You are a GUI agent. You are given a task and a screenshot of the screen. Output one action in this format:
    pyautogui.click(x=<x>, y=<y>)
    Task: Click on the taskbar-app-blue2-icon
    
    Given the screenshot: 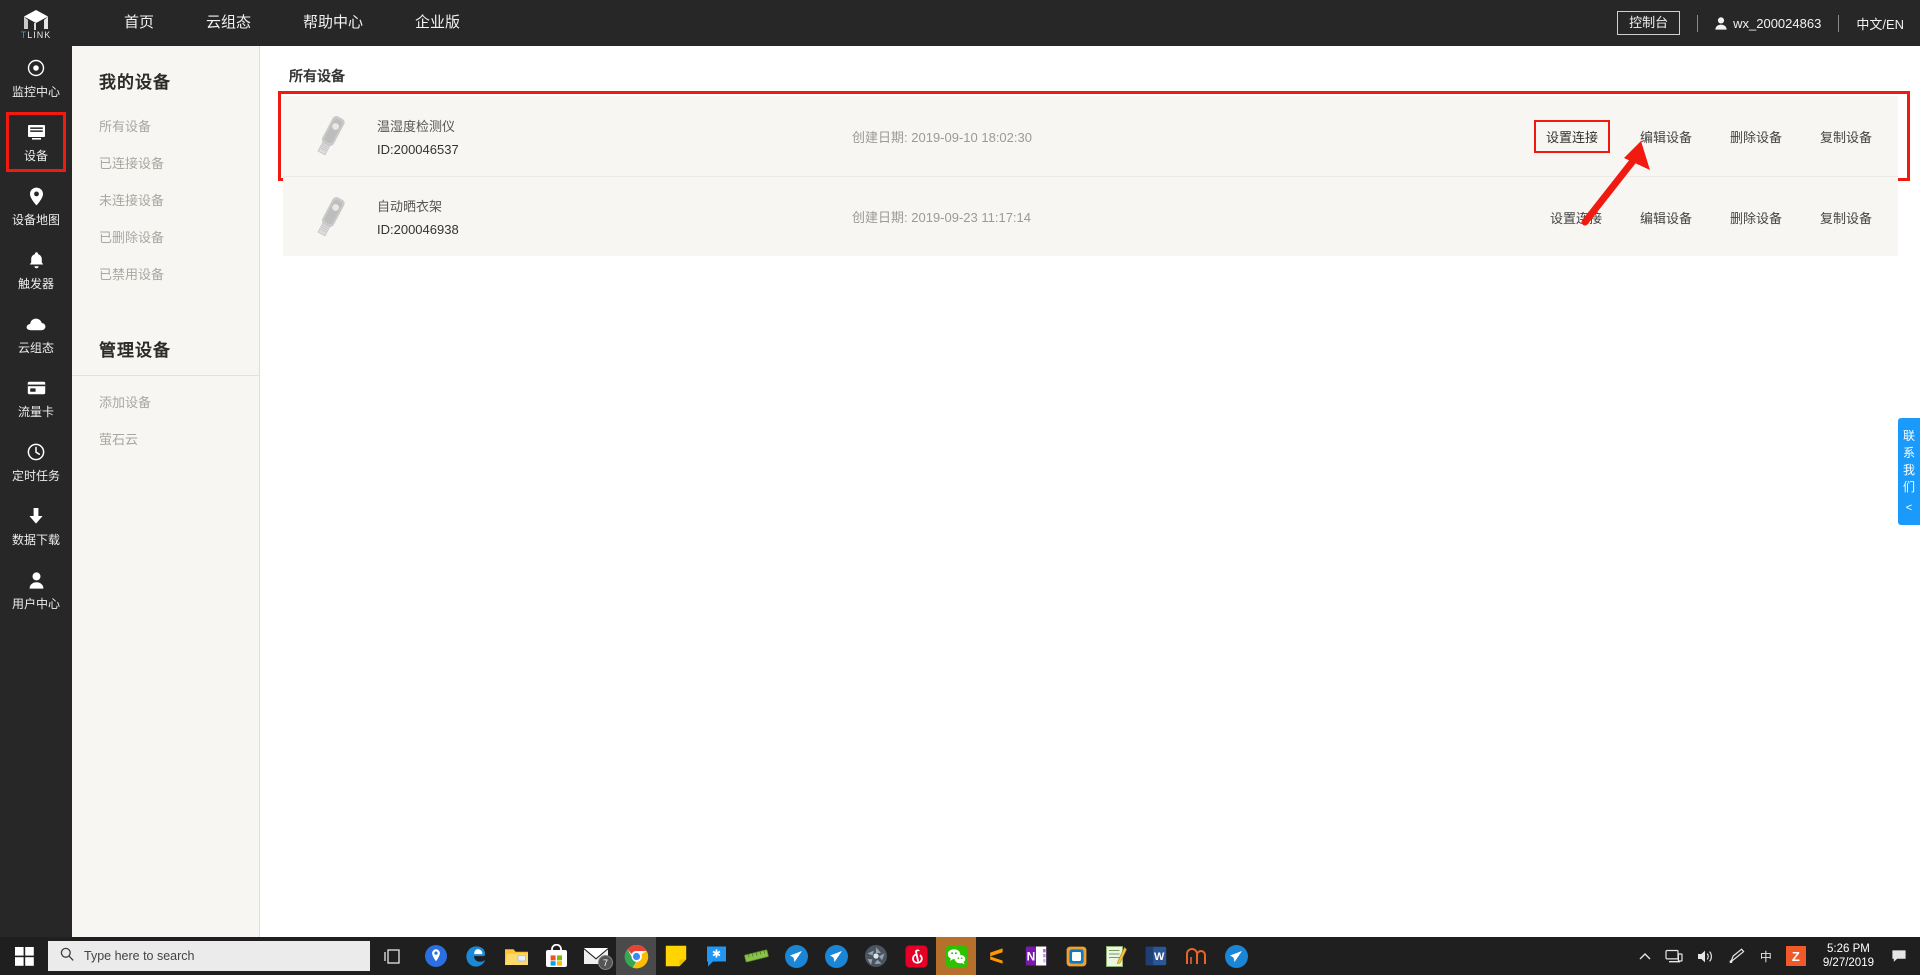 What is the action you would take?
    pyautogui.click(x=836, y=956)
    